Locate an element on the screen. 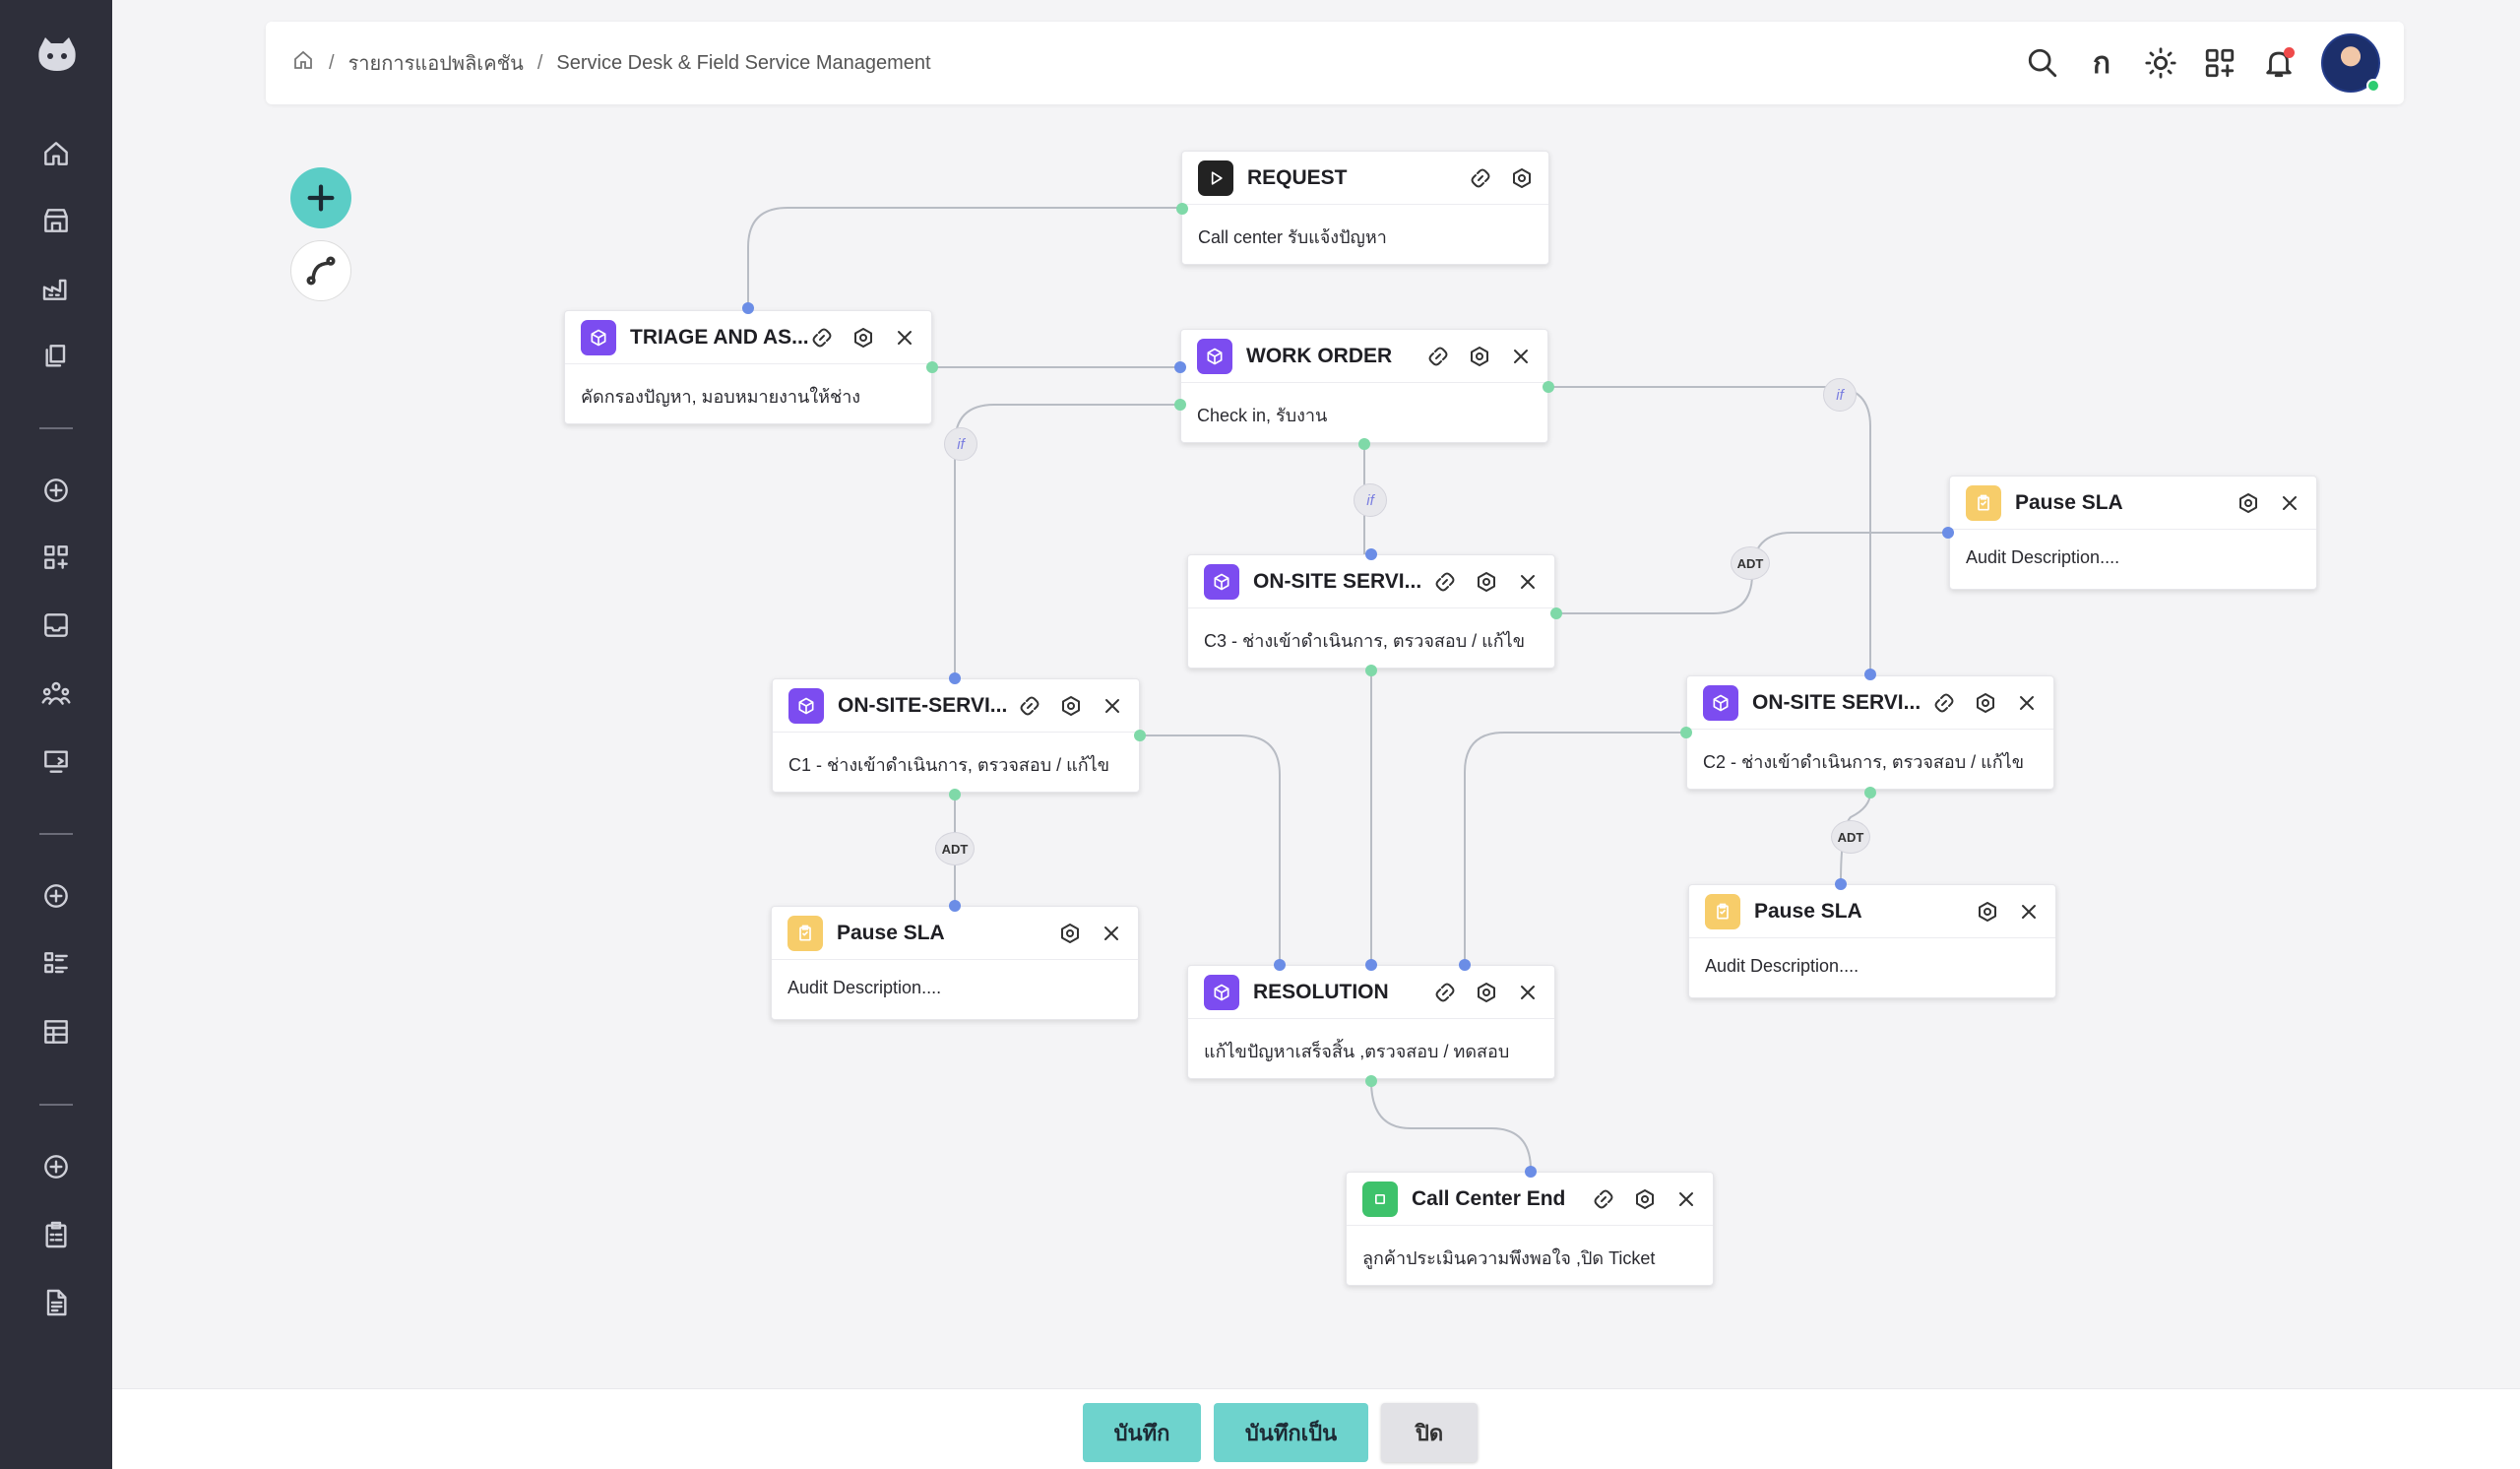 Image resolution: width=2520 pixels, height=1469 pixels. save-button: บันทึก is located at coordinates (1142, 1432).